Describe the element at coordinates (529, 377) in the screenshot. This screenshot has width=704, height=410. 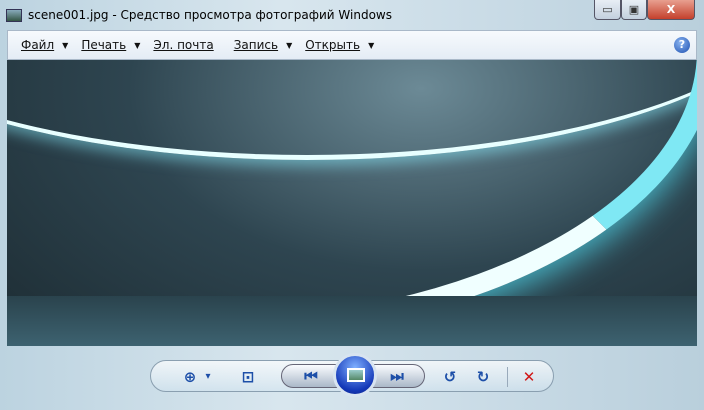
I see `delete-icon: ✕` at that location.